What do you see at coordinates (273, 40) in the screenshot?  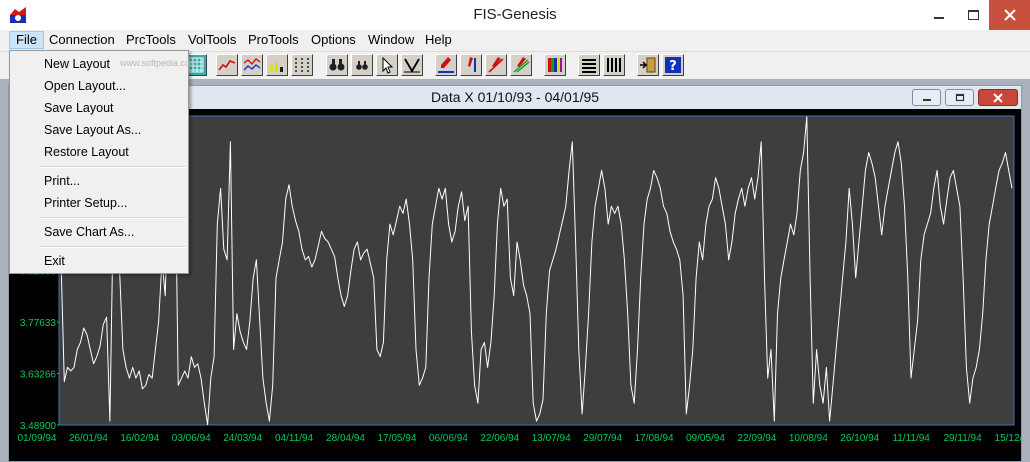 I see `menu-protools: ProTools` at bounding box center [273, 40].